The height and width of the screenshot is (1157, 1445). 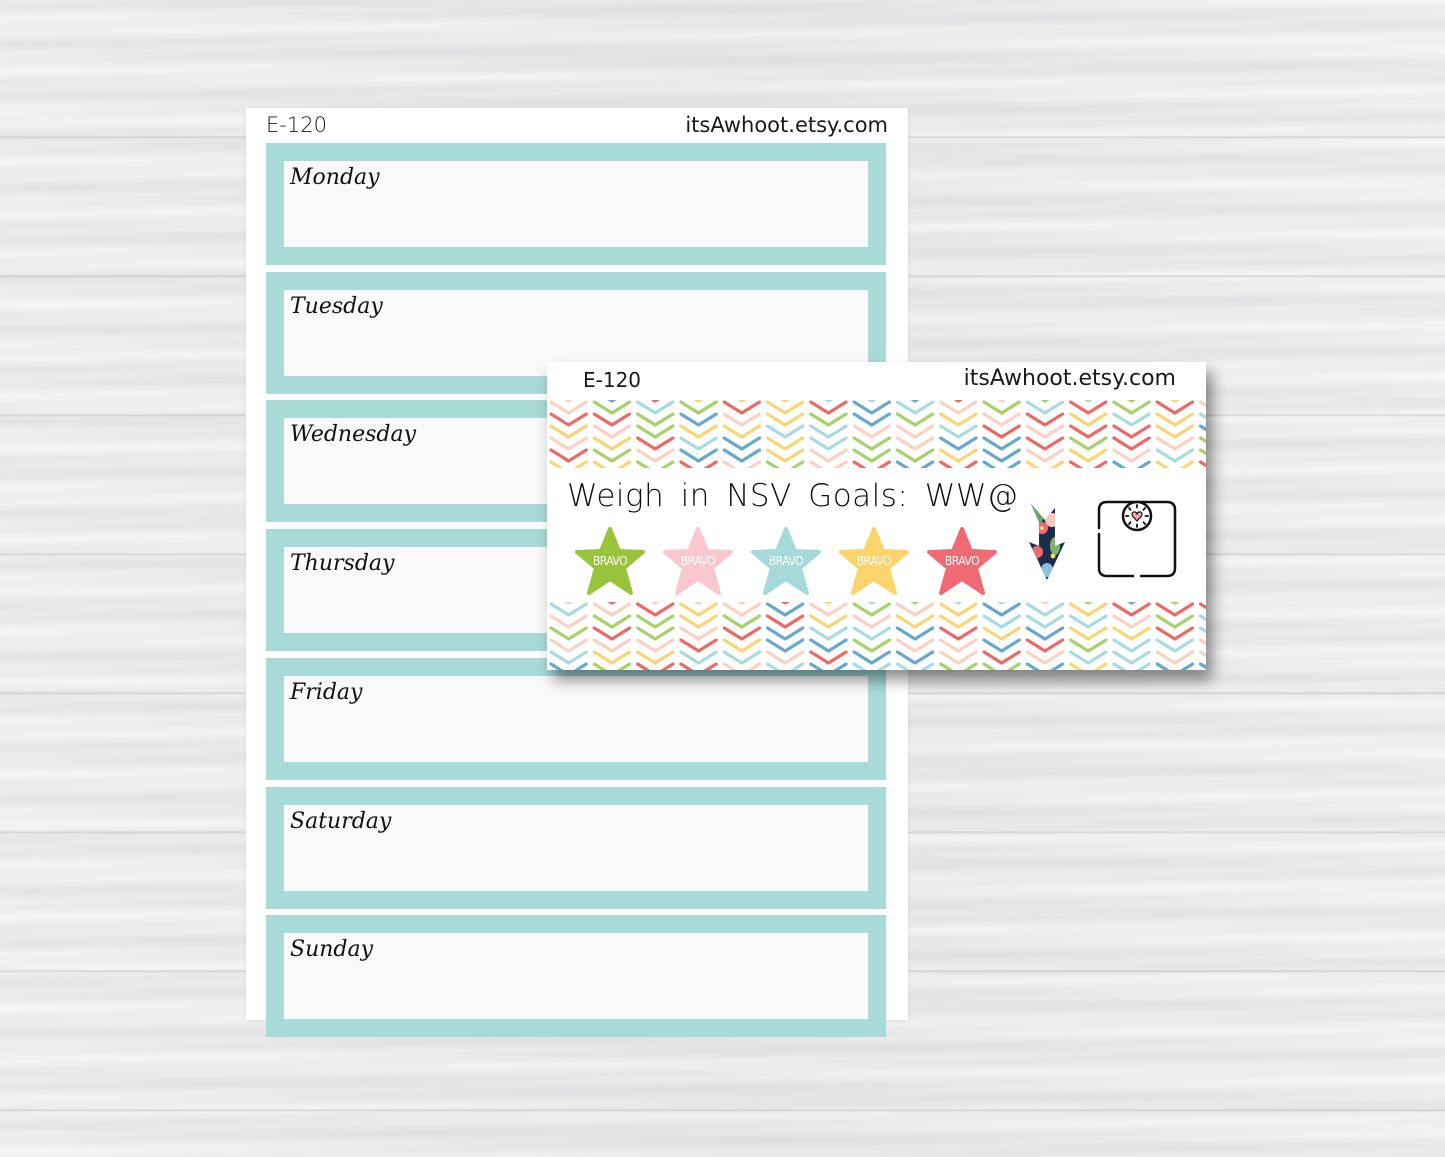 I want to click on day-box-sunday: Sunday, so click(x=576, y=976).